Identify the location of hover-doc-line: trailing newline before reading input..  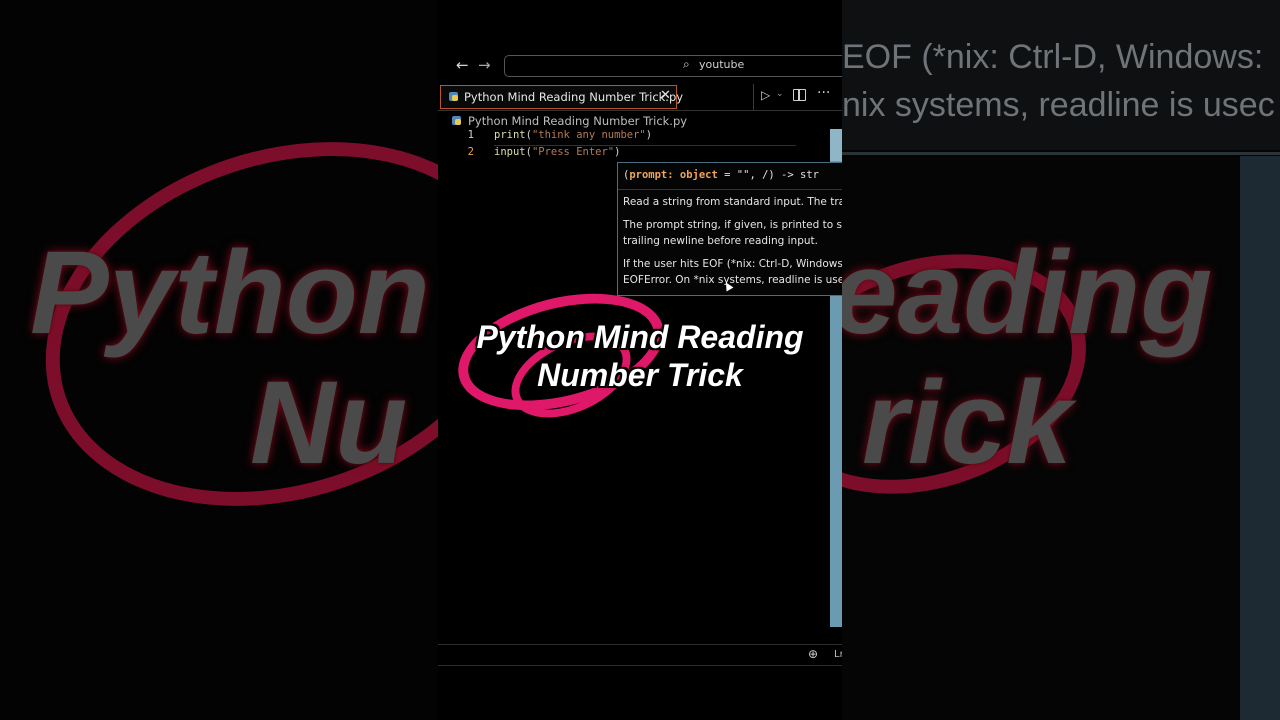
(720, 241).